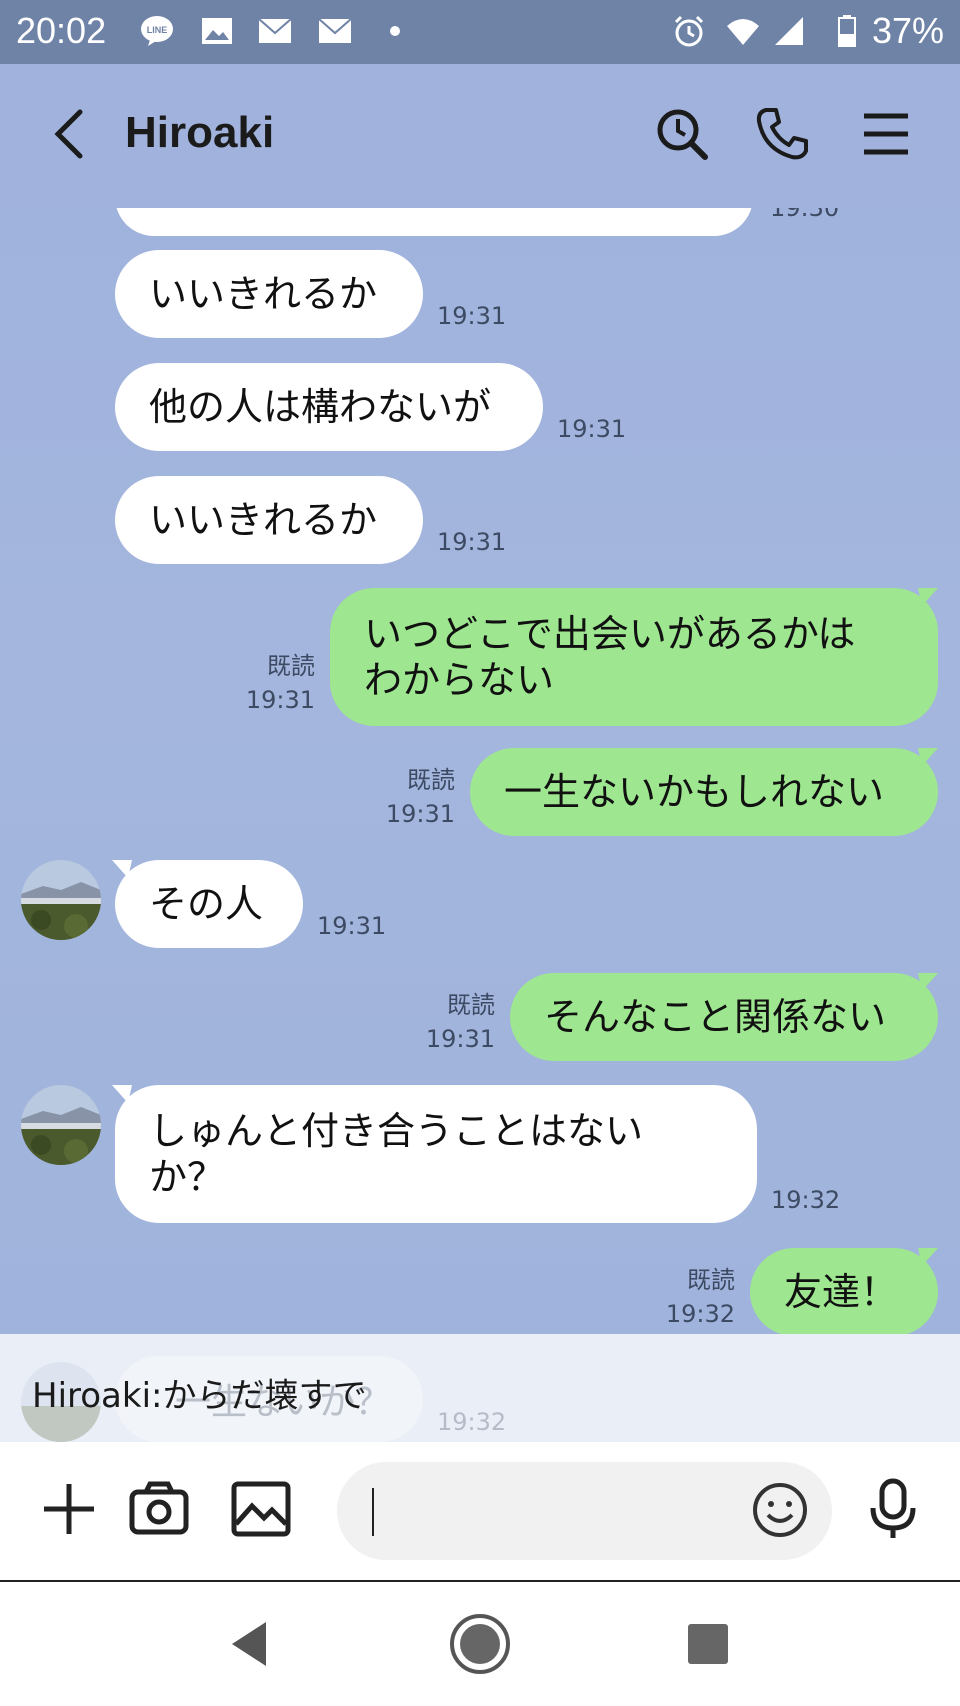 The height and width of the screenshot is (1706, 960). Describe the element at coordinates (689, 31) in the screenshot. I see `alarm-icon` at that location.